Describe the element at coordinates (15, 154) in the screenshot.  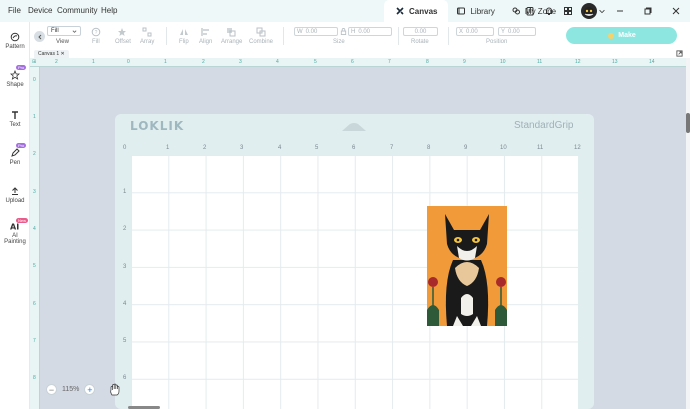
I see `sidebar-item-pen: Pro Pen` at that location.